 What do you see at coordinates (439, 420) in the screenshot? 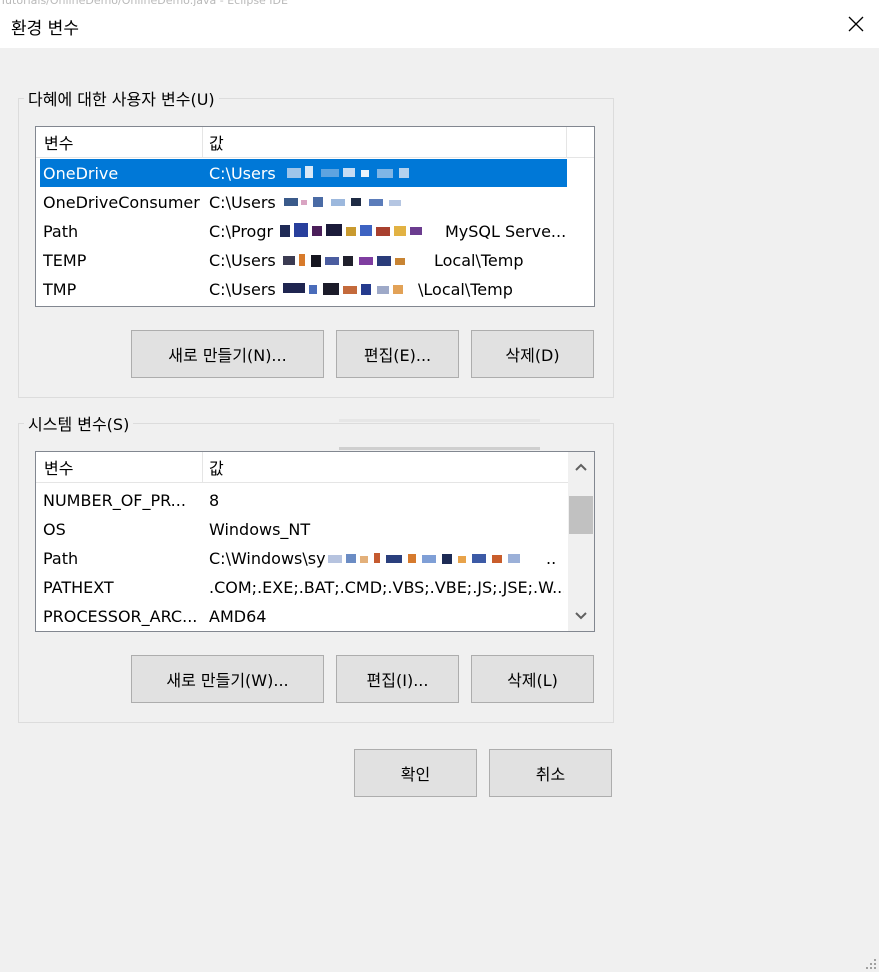
I see `divider` at bounding box center [439, 420].